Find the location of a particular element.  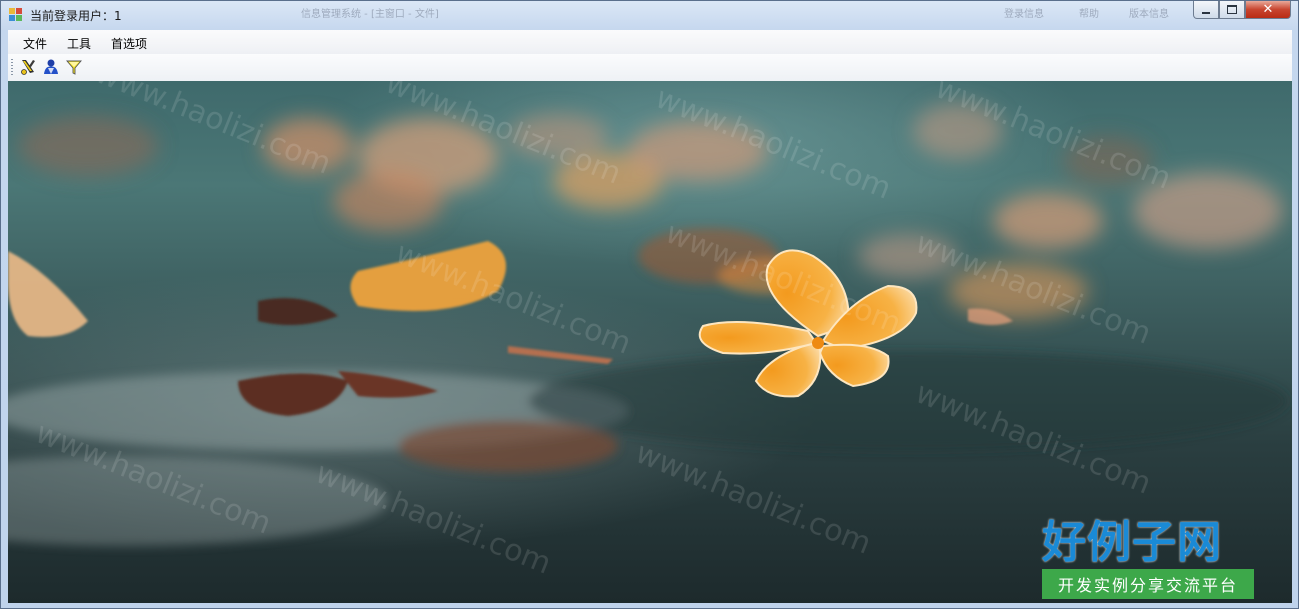

app-icon is located at coordinates (16, 15).